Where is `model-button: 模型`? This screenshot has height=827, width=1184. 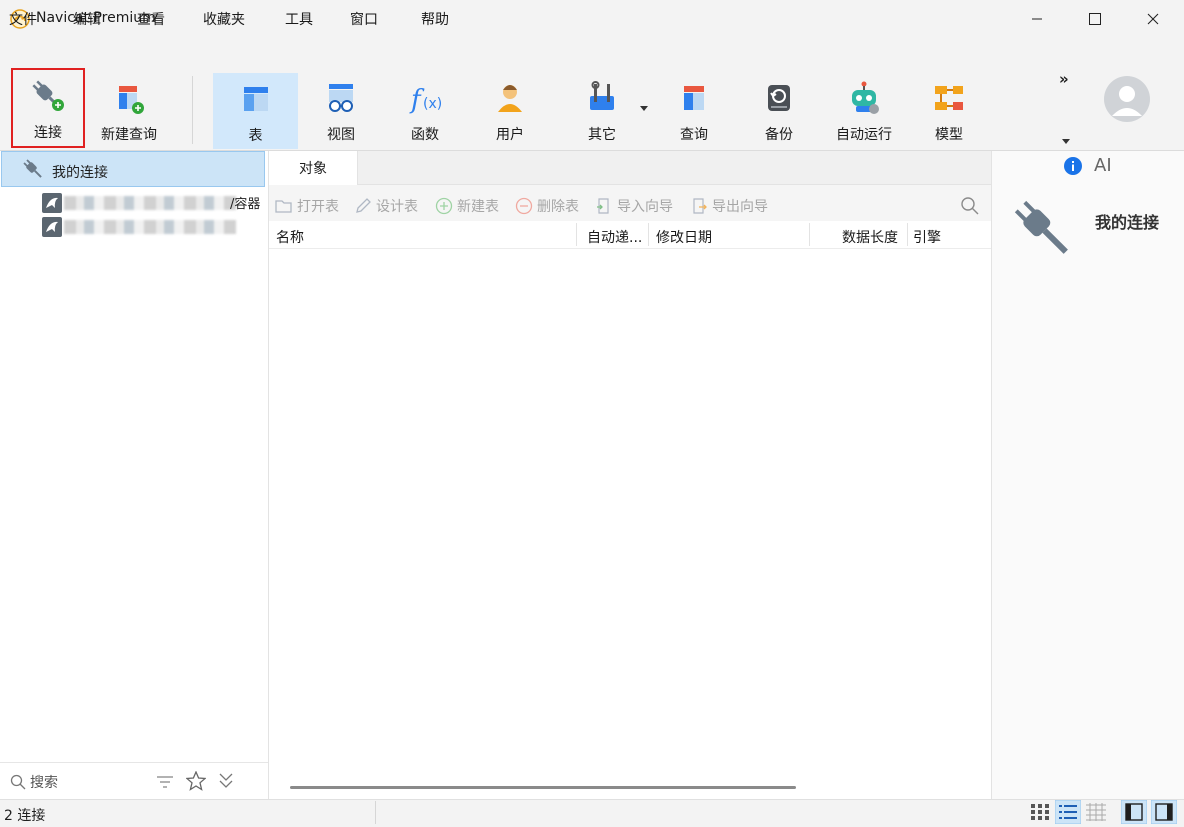 model-button: 模型 is located at coordinates (949, 110).